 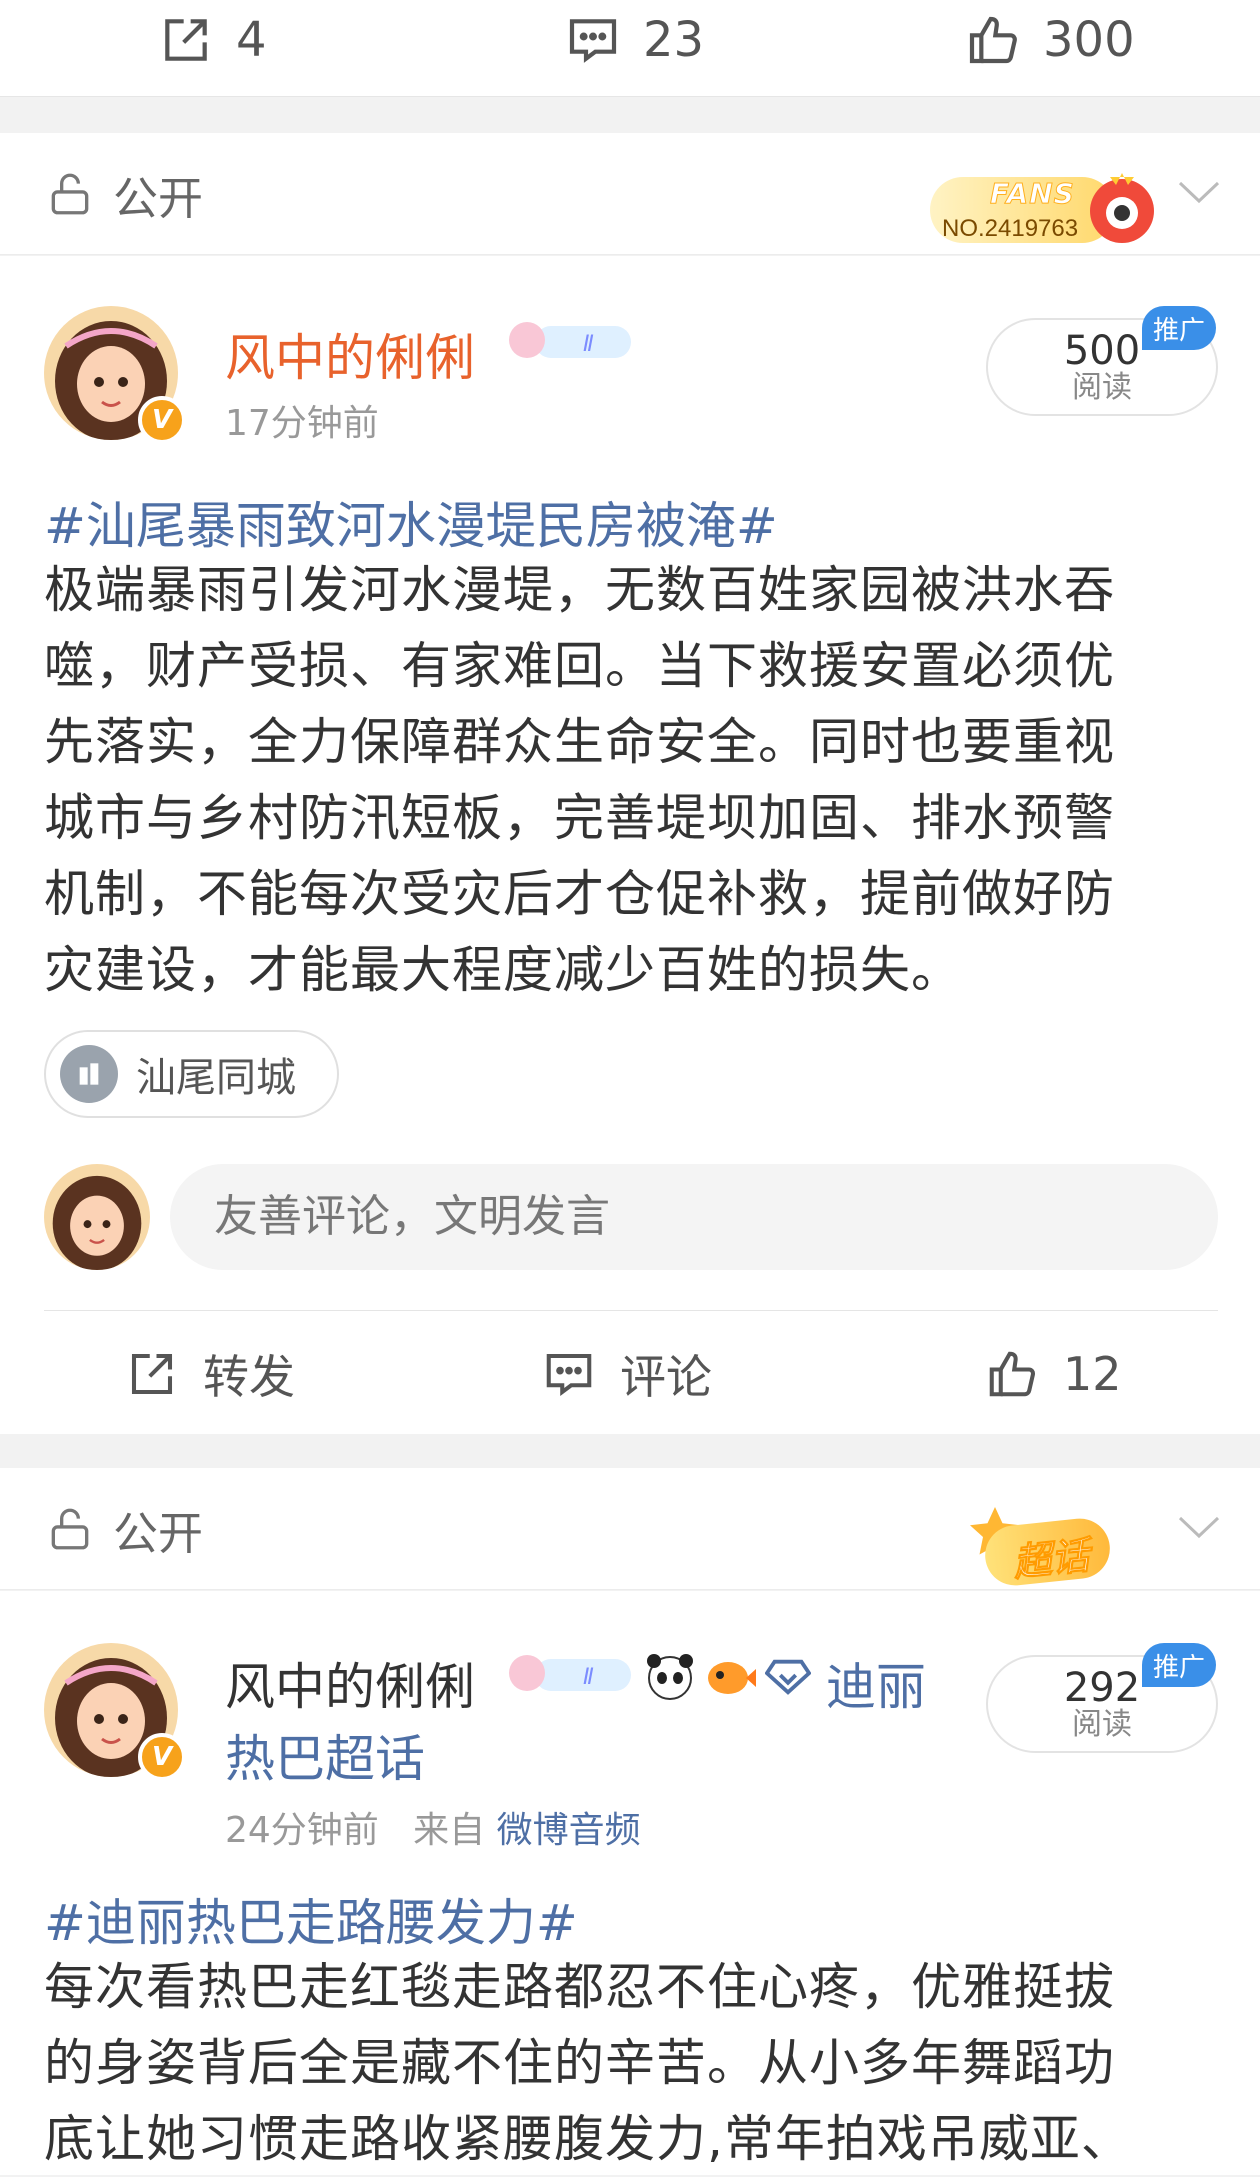 What do you see at coordinates (1102, 361) in the screenshot?
I see `read-count-box: 推广 500 阅读` at bounding box center [1102, 361].